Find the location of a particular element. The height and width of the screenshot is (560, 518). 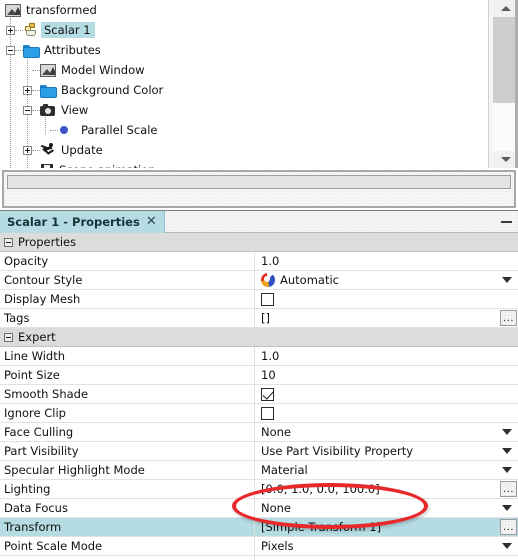

tree-item-scalar-1: Scalar 1 is located at coordinates (244, 30).